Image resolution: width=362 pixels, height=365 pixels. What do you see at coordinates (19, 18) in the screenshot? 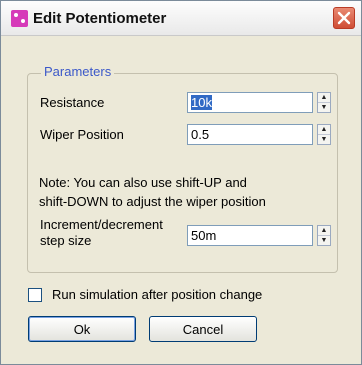
I see `component-icon` at bounding box center [19, 18].